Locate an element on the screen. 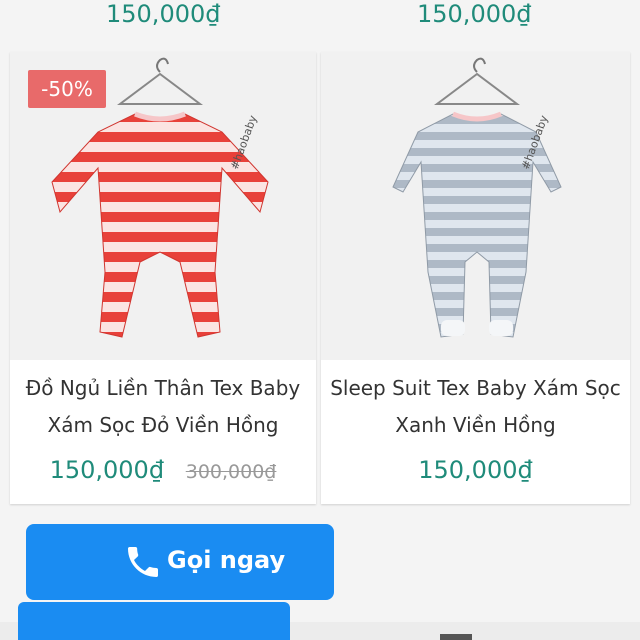 This screenshot has height=640, width=640. secondary-action-button is located at coordinates (154, 621).